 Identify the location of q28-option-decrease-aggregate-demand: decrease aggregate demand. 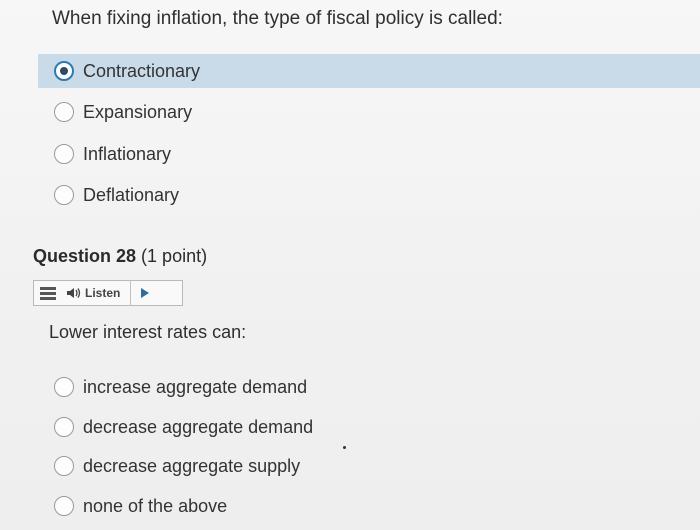
(183, 427).